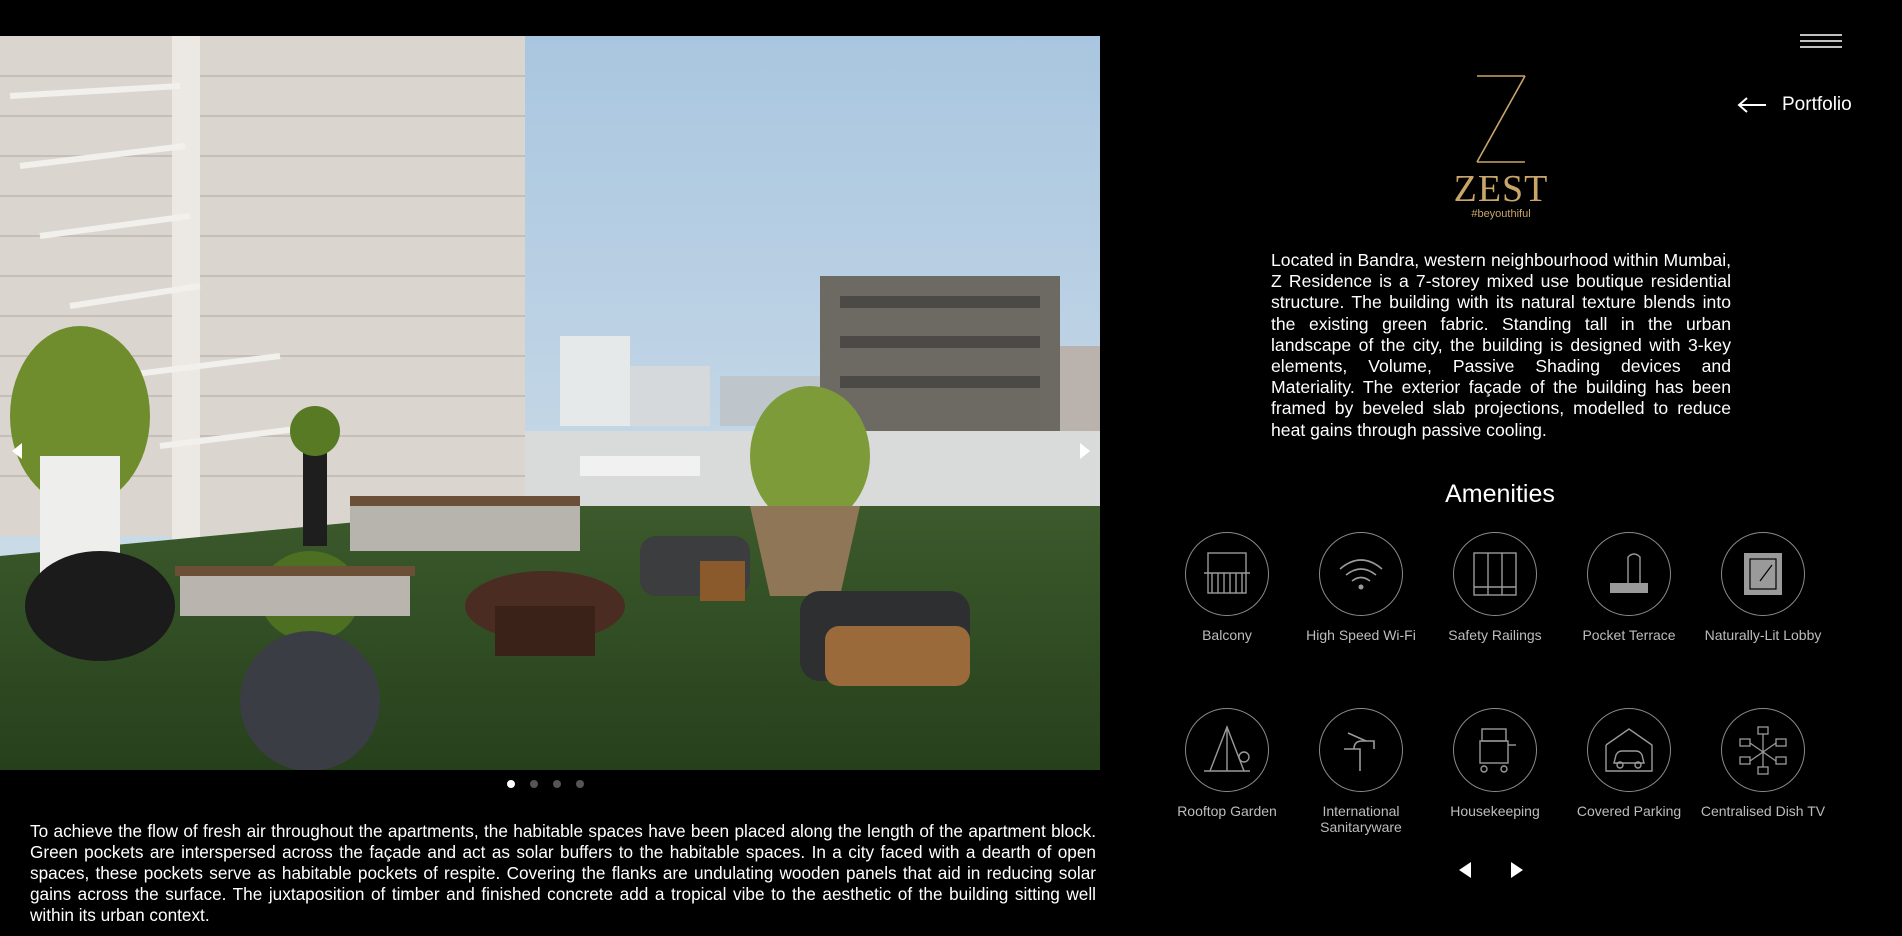 The image size is (1902, 936). I want to click on amenity-safety-railings: Safety Railings, so click(1495, 587).